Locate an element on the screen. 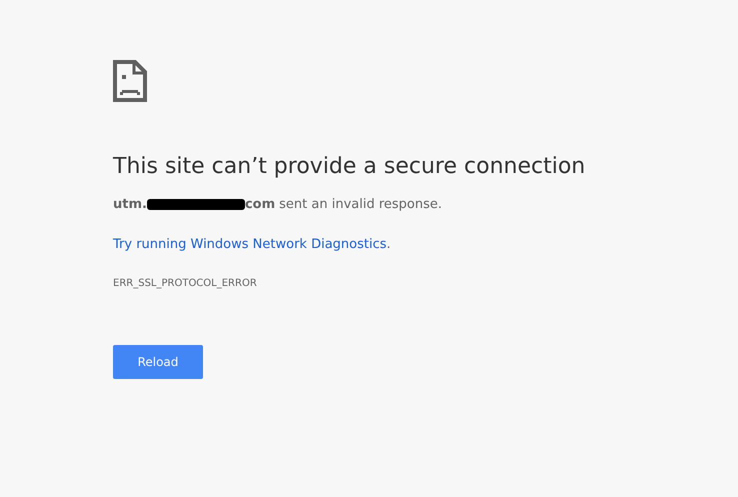 The height and width of the screenshot is (497, 738). host-text: utm. is located at coordinates (130, 205).